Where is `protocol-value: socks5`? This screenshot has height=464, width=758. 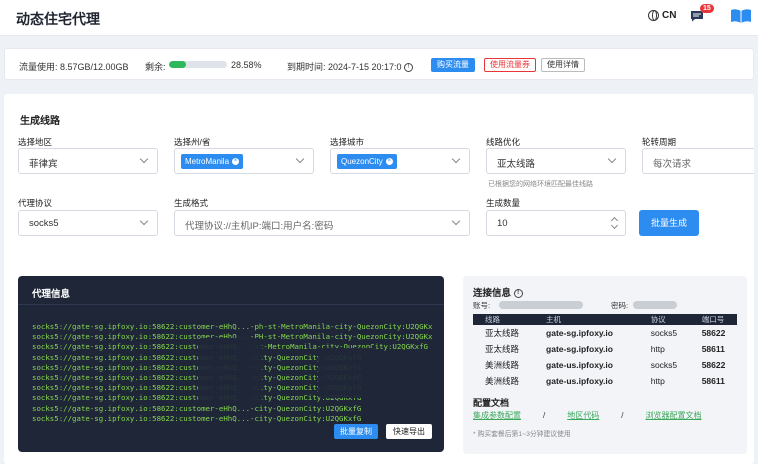 protocol-value: socks5 is located at coordinates (44, 223).